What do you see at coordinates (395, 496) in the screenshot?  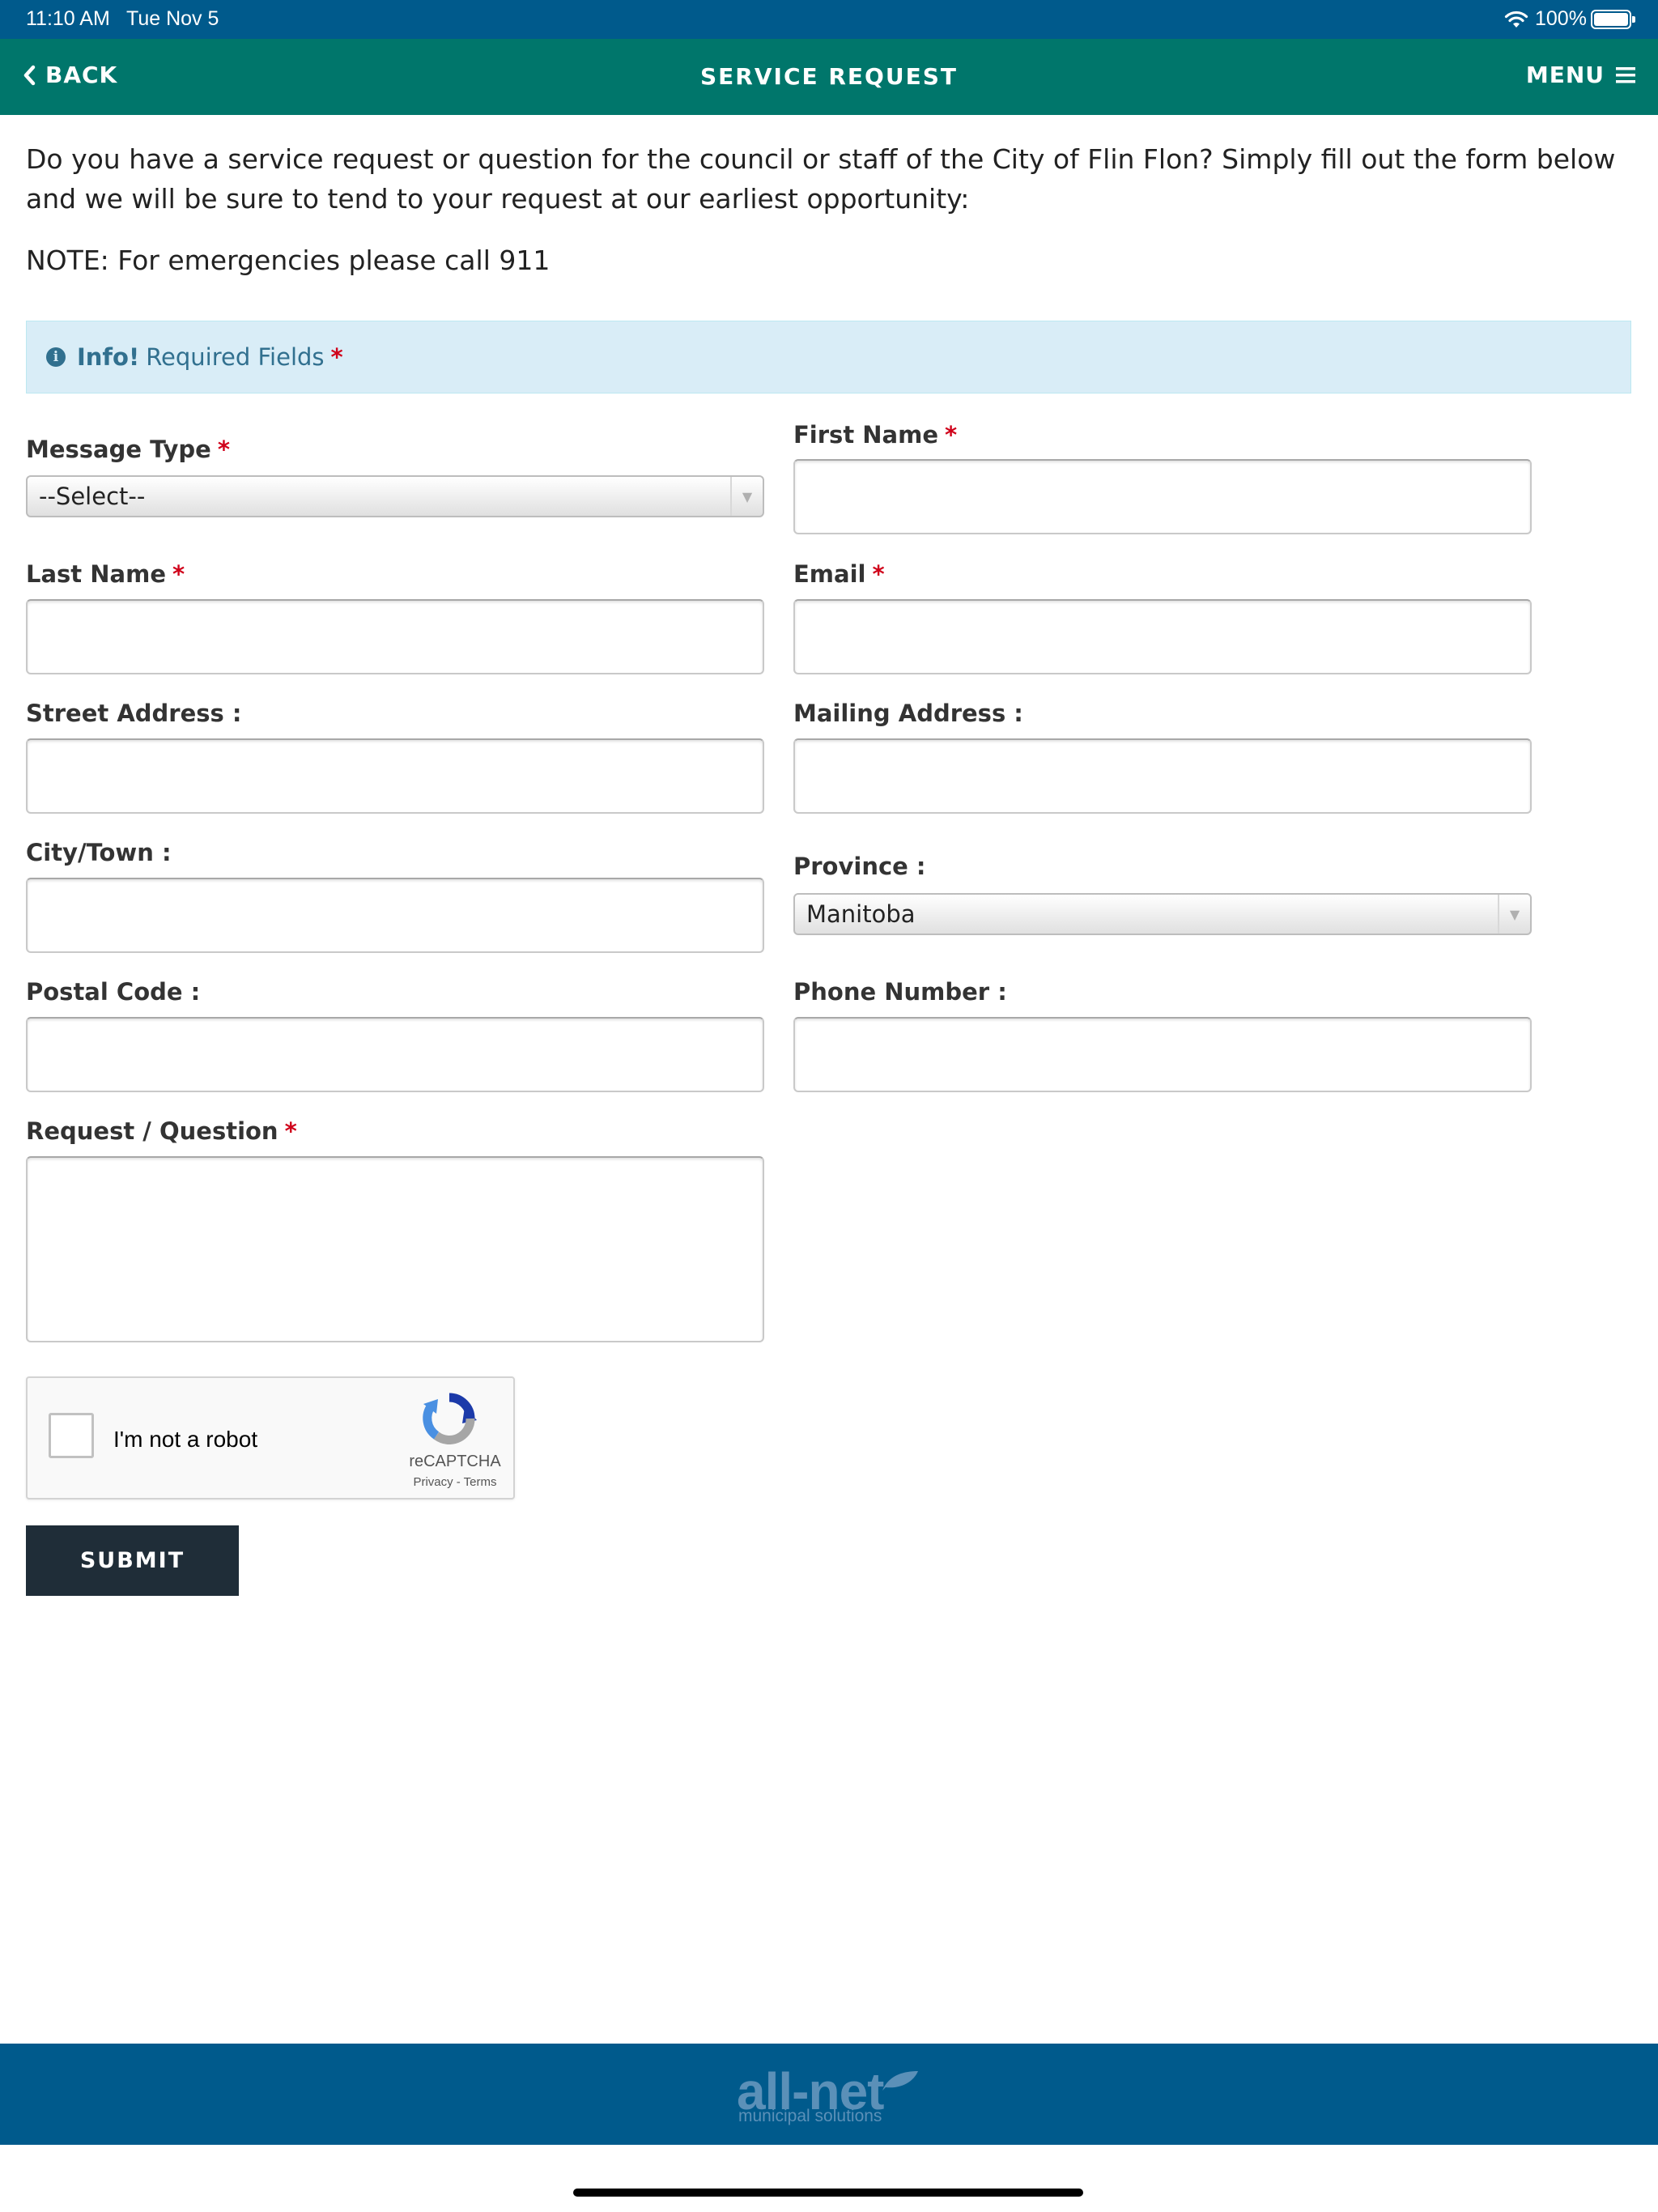 I see `message-type-select: --Select-- ▼` at bounding box center [395, 496].